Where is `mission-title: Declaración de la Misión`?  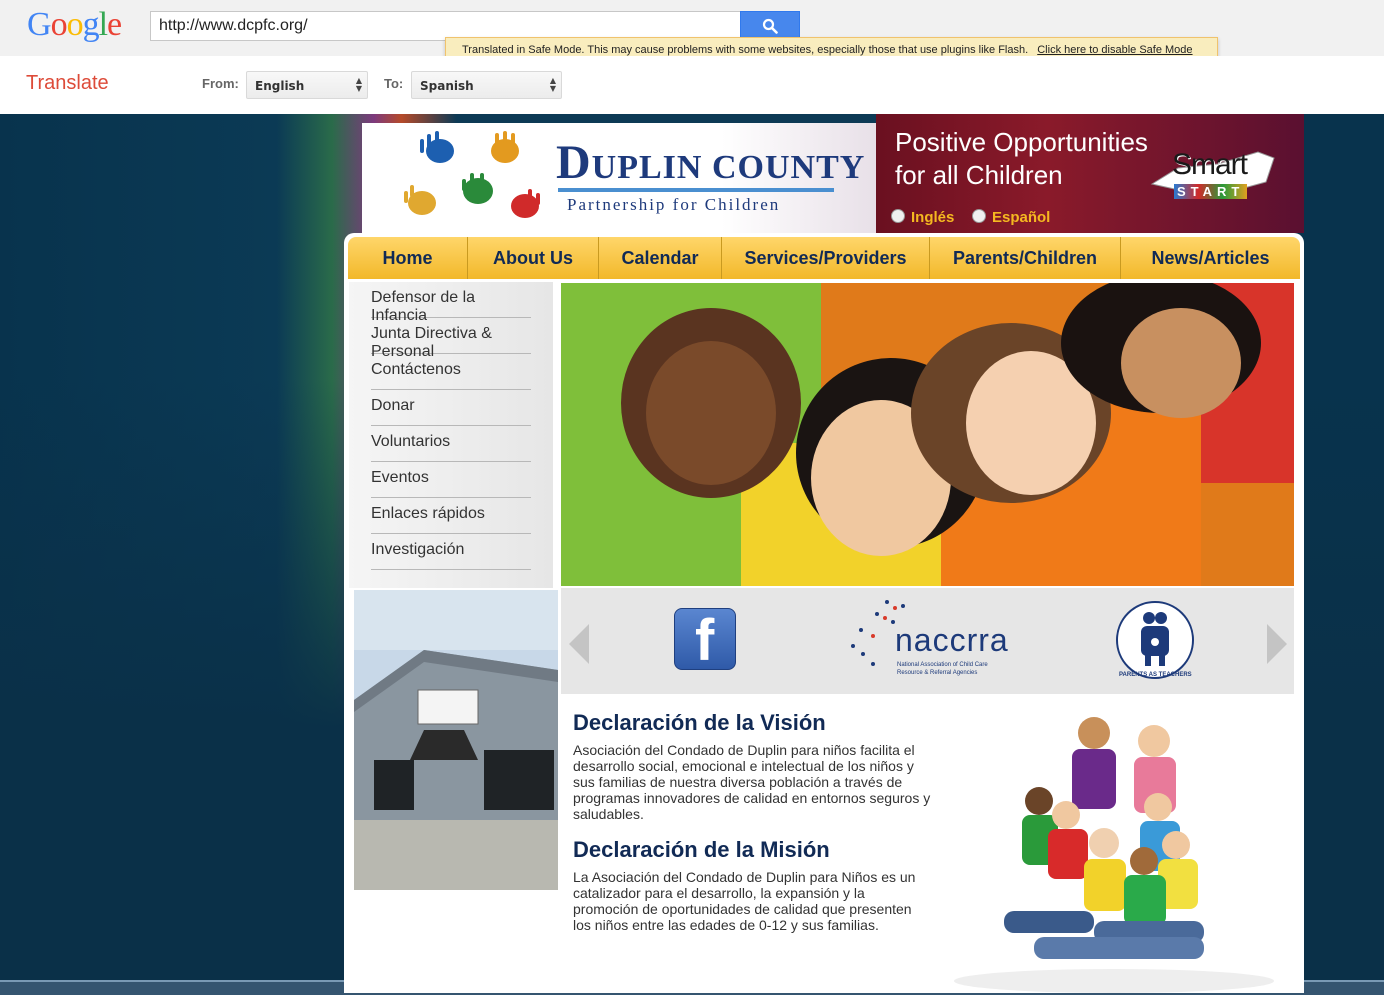 mission-title: Declaración de la Misión is located at coordinates (701, 849).